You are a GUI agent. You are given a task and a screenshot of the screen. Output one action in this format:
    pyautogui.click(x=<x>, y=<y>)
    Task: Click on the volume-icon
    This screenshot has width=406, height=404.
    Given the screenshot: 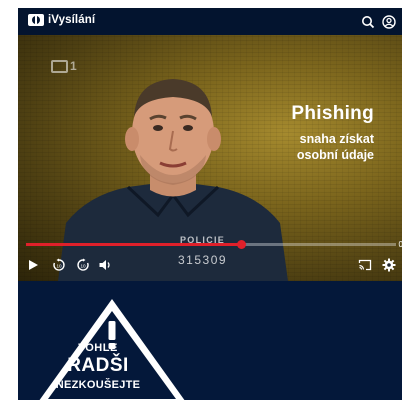 What is the action you would take?
    pyautogui.click(x=104, y=265)
    